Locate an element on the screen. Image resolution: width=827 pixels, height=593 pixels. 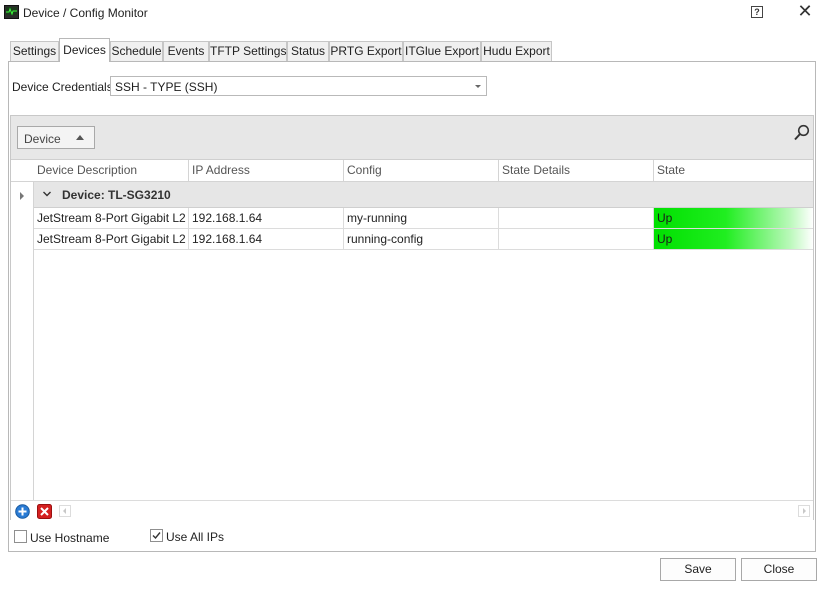
current-row-indicator-icon is located at coordinates (22, 196).